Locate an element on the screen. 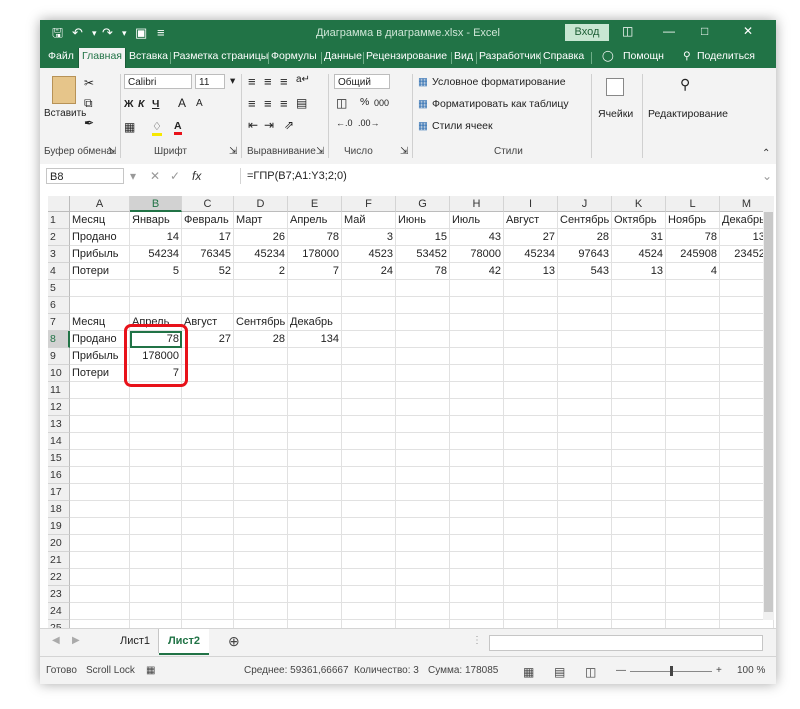 This screenshot has width=800, height=709. paste-icon is located at coordinates (64, 90).